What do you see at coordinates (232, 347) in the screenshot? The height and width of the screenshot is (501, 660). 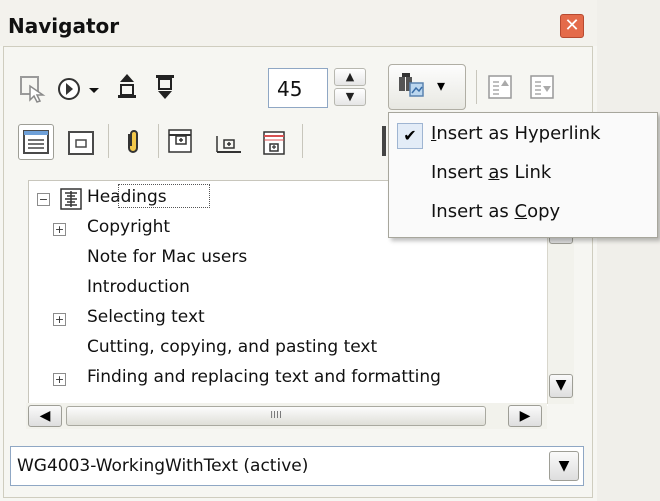 I see `tree-item: Cutting, copying, and pasting text` at bounding box center [232, 347].